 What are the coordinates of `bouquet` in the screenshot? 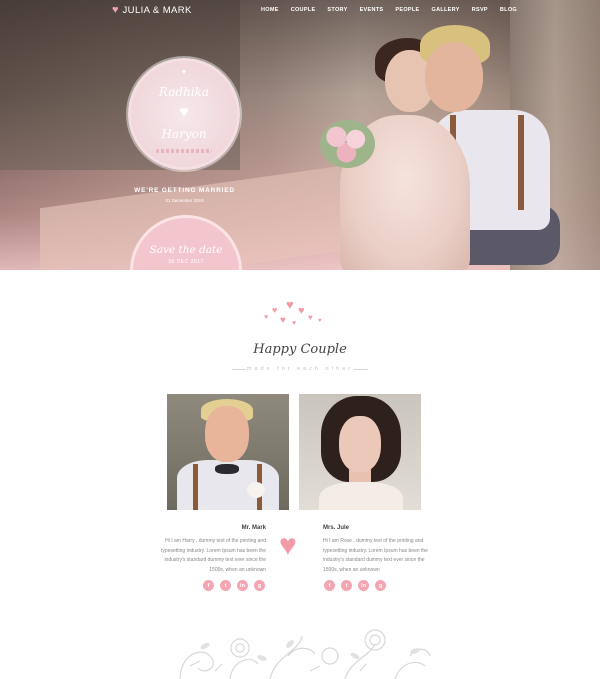 It's located at (347, 144).